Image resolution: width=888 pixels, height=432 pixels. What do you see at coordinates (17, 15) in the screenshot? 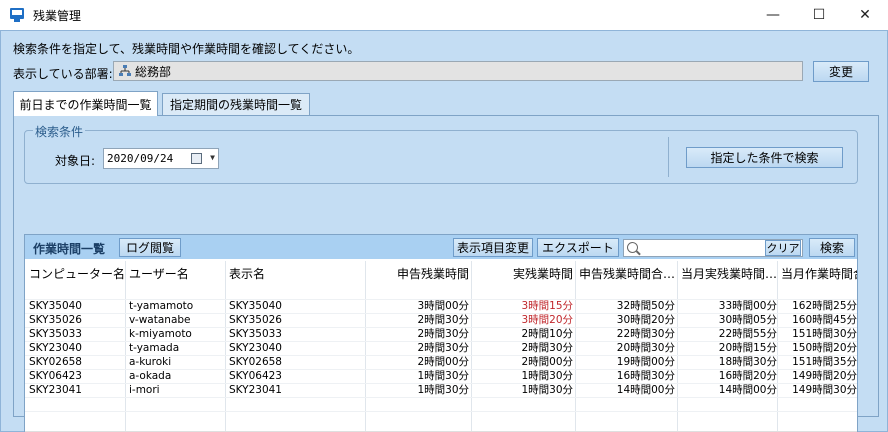
I see `app-icon` at bounding box center [17, 15].